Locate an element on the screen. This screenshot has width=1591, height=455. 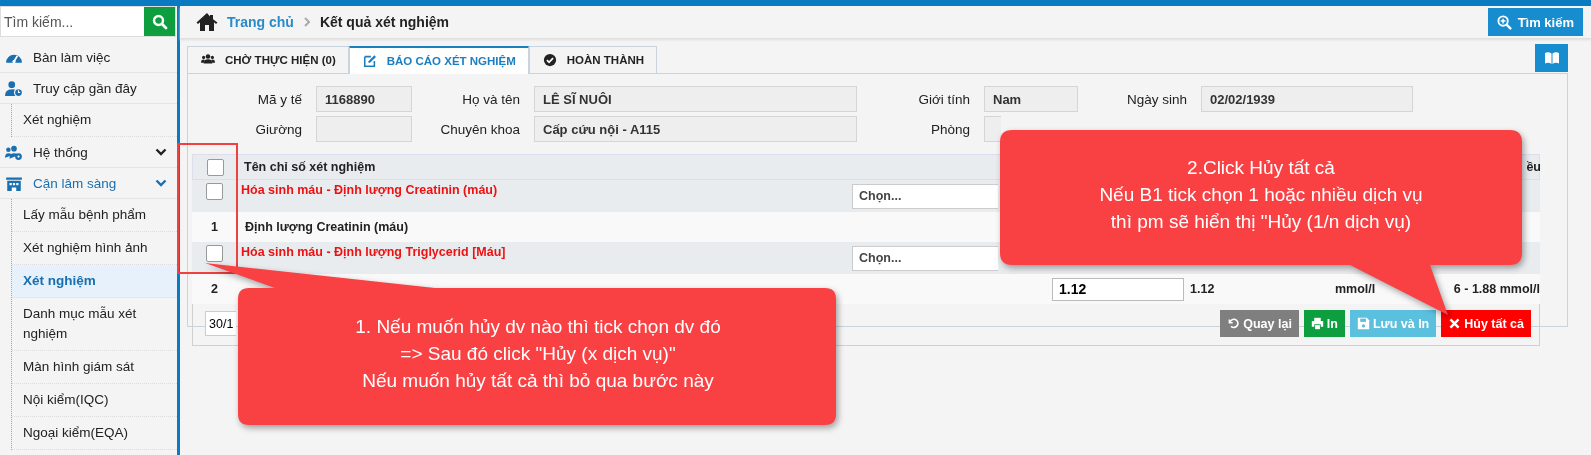
tab: HOÀN THÀNH is located at coordinates (593, 59).